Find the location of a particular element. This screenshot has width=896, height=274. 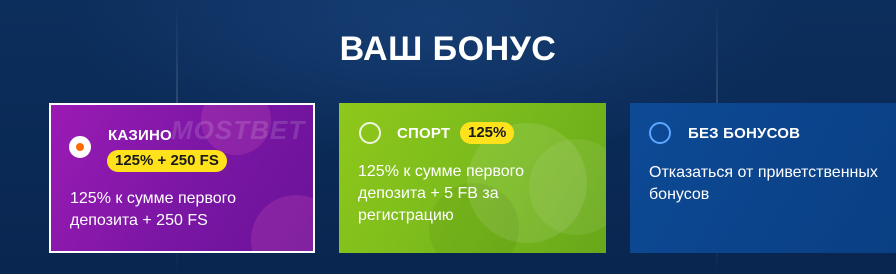

bonus-card-description: 125% к сумме первого депозита + 250 FS is located at coordinates (153, 209).